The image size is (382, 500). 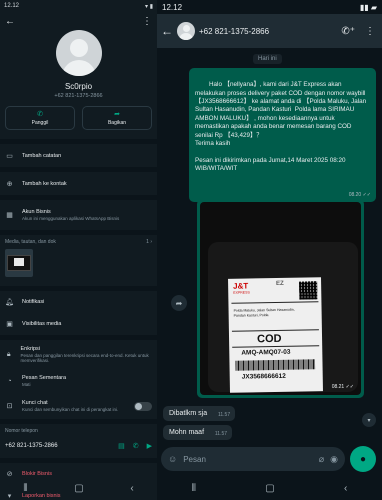 I want to click on mic-icon: ●, so click(x=363, y=459).